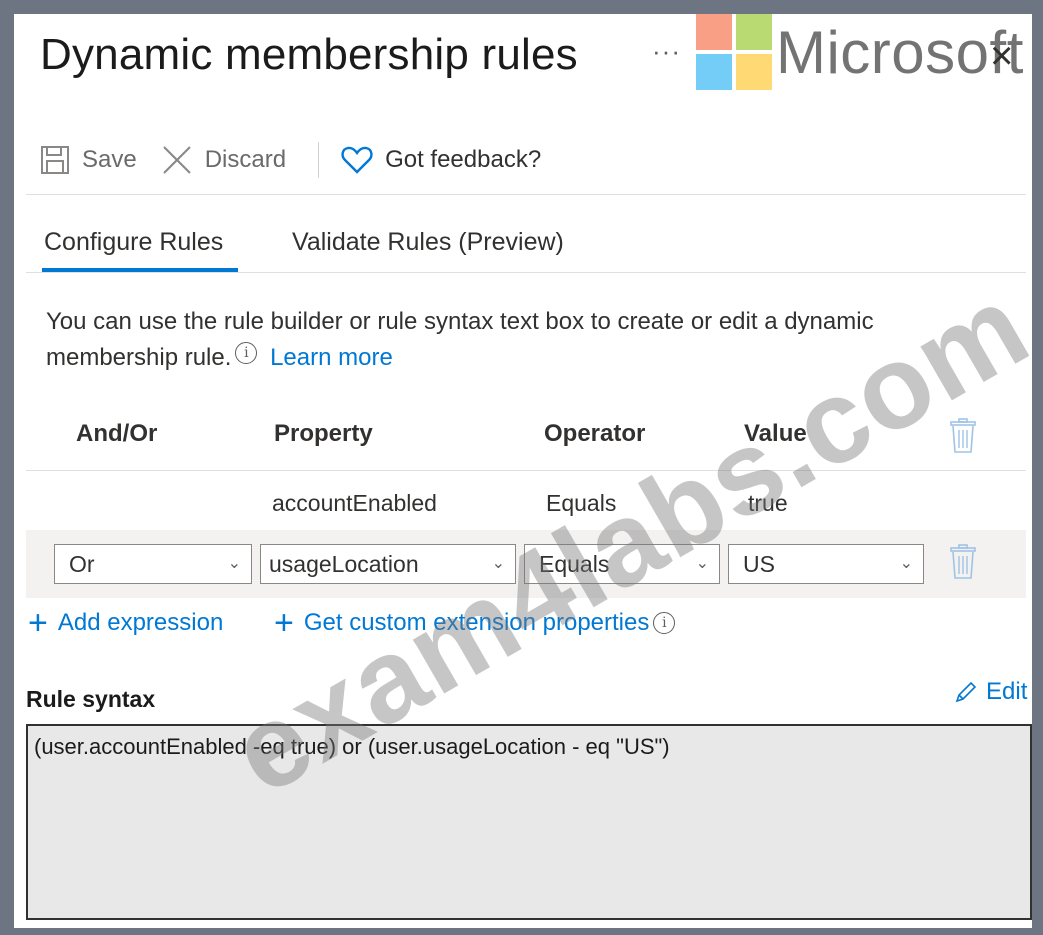  What do you see at coordinates (153, 564) in the screenshot?
I see `and-or-select: Or ⌄` at bounding box center [153, 564].